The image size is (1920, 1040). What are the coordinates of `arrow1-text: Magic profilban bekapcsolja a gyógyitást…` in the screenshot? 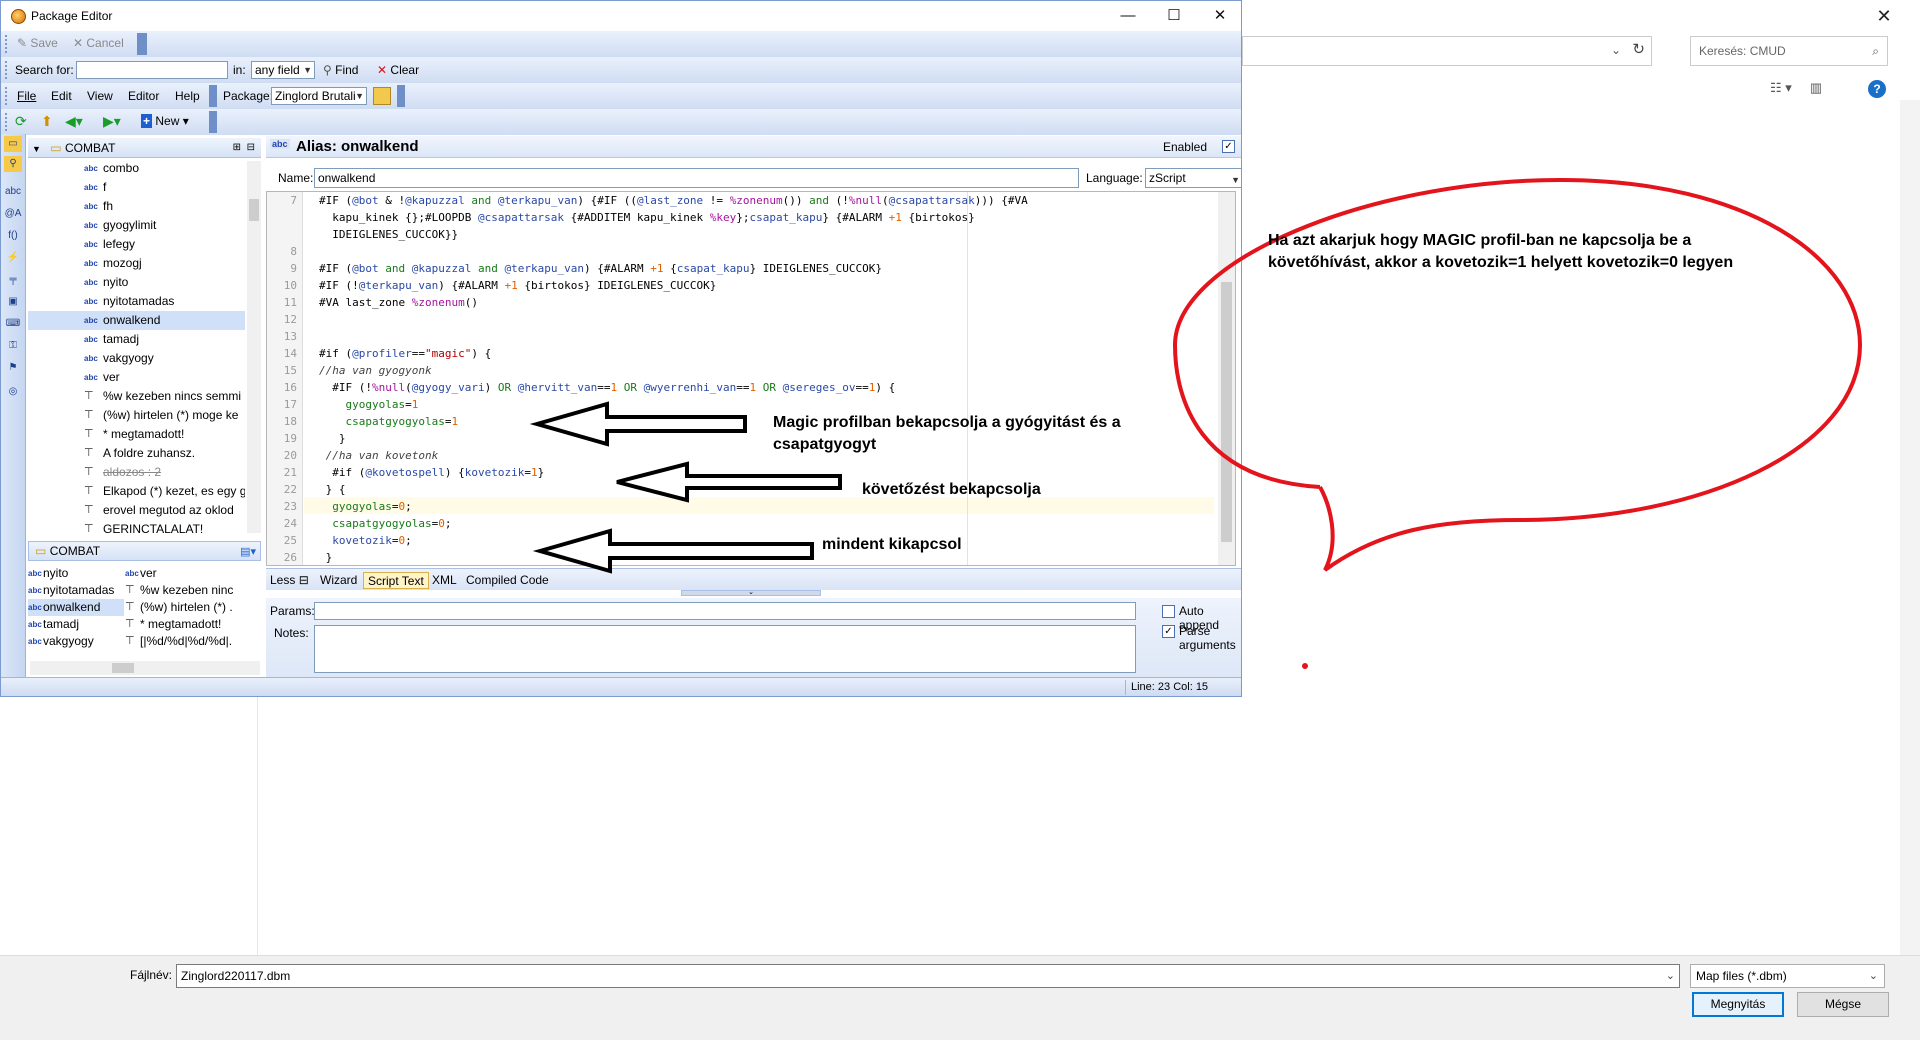 It's located at (947, 433).